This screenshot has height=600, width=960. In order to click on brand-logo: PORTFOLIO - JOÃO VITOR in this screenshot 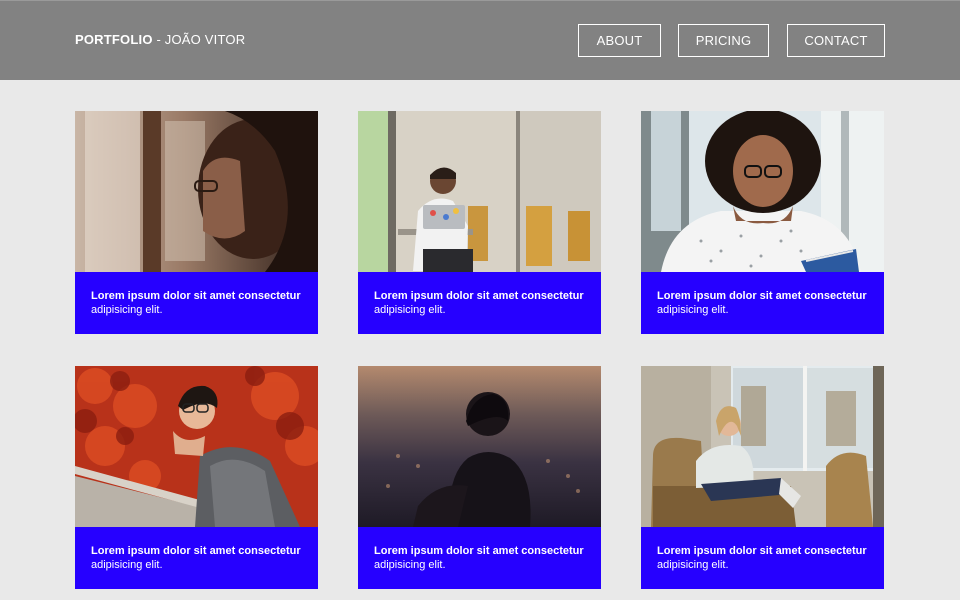, I will do `click(160, 39)`.